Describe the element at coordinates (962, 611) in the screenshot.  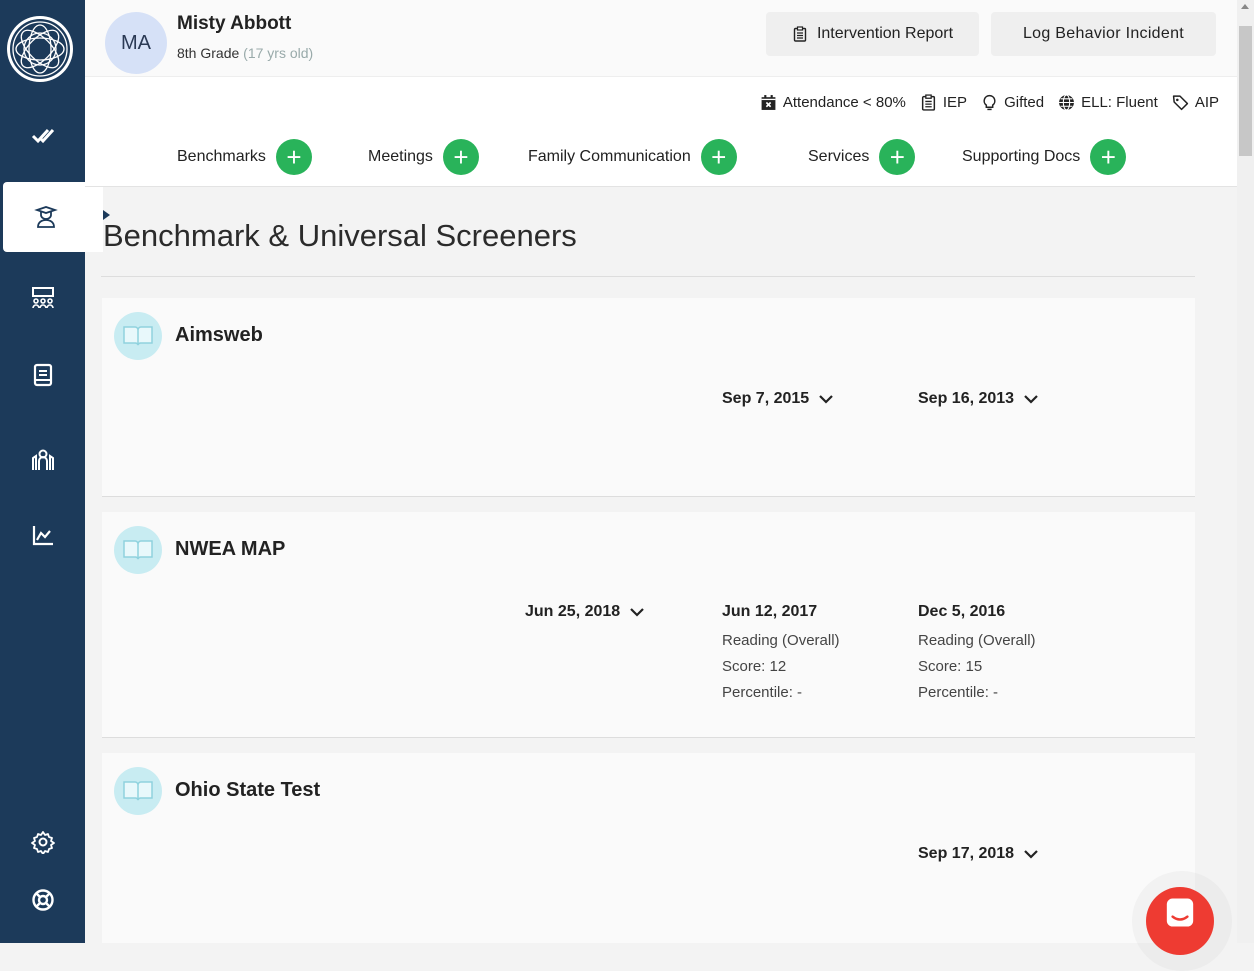
I see `date-label: Dec 5, 2016` at that location.